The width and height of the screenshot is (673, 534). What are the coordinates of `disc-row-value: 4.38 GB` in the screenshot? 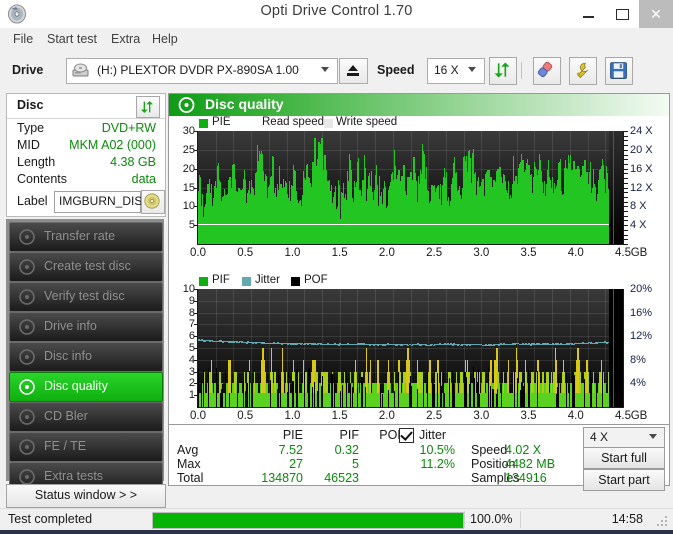 It's located at (133, 162).